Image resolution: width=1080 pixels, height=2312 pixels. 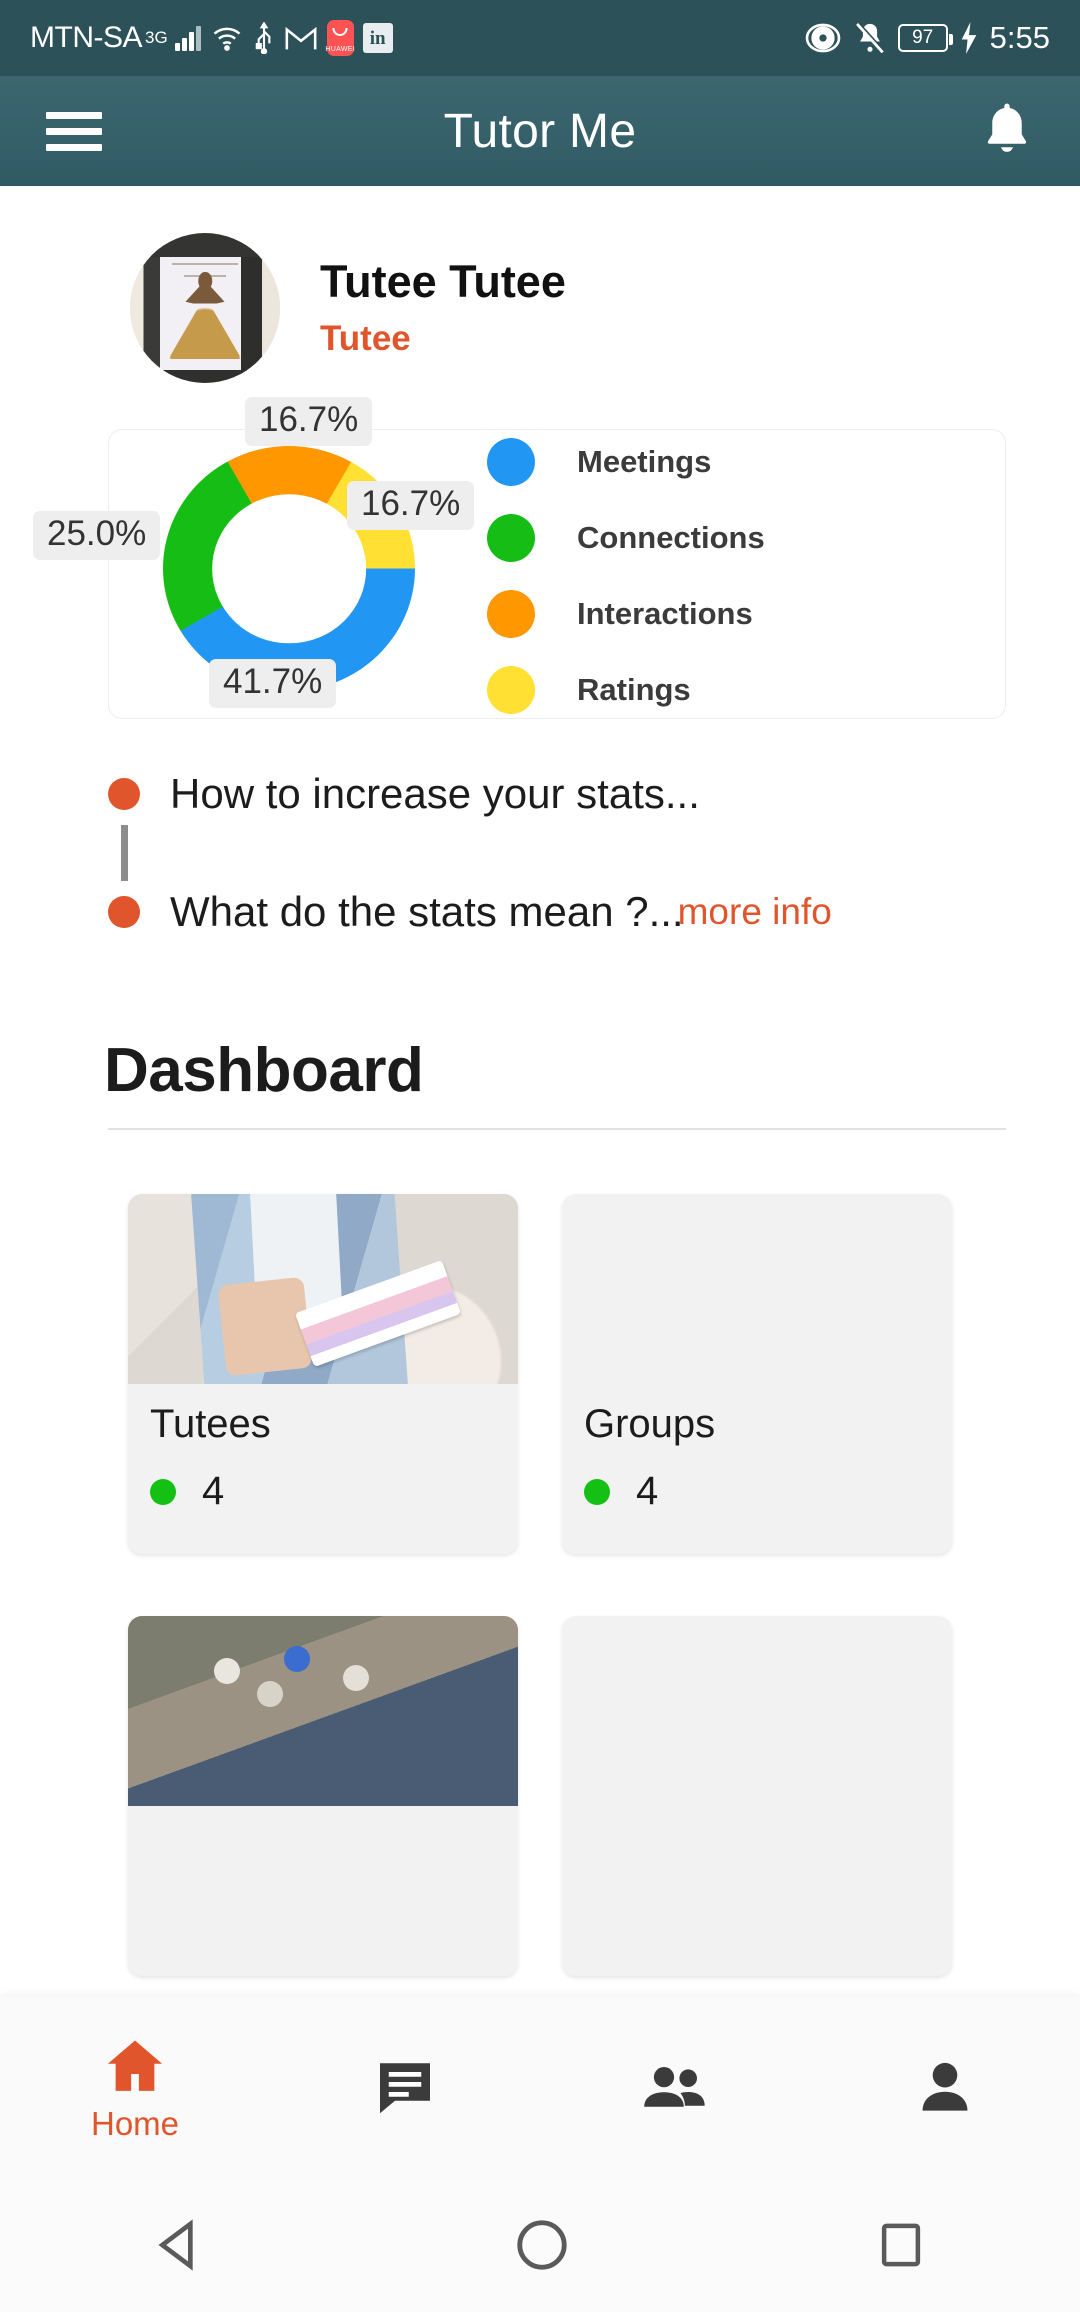 What do you see at coordinates (1019, 37) in the screenshot?
I see `clock-label: 5:55` at bounding box center [1019, 37].